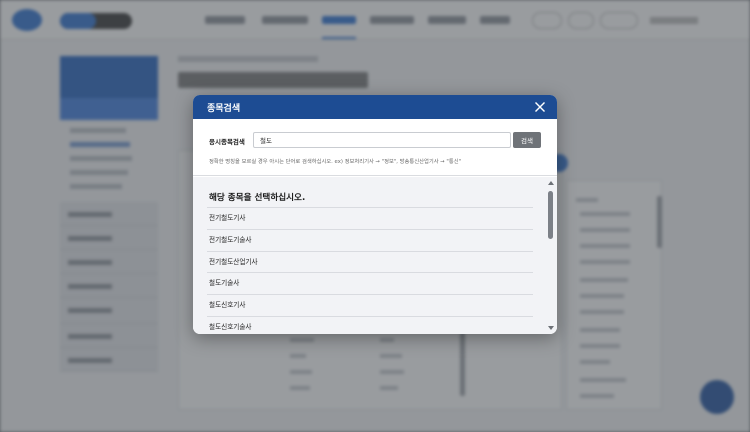 Image resolution: width=750 pixels, height=432 pixels. I want to click on scroll-thumb, so click(550, 215).